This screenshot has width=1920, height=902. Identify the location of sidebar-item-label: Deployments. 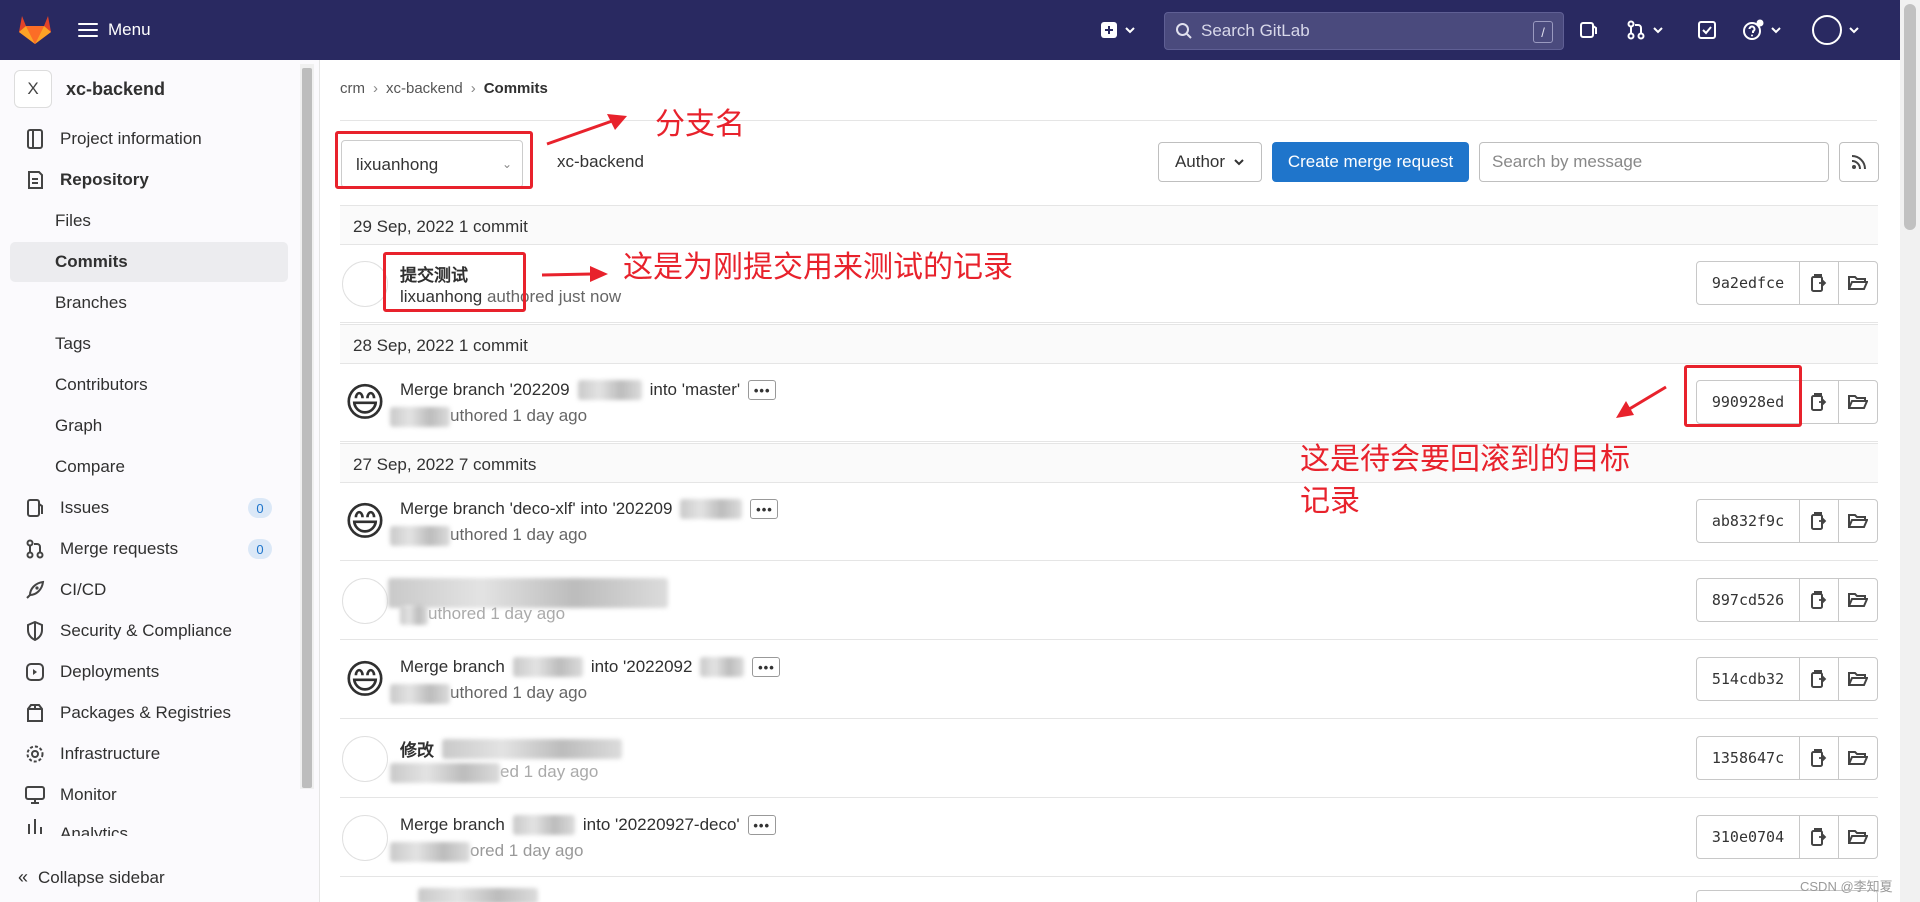
(110, 671).